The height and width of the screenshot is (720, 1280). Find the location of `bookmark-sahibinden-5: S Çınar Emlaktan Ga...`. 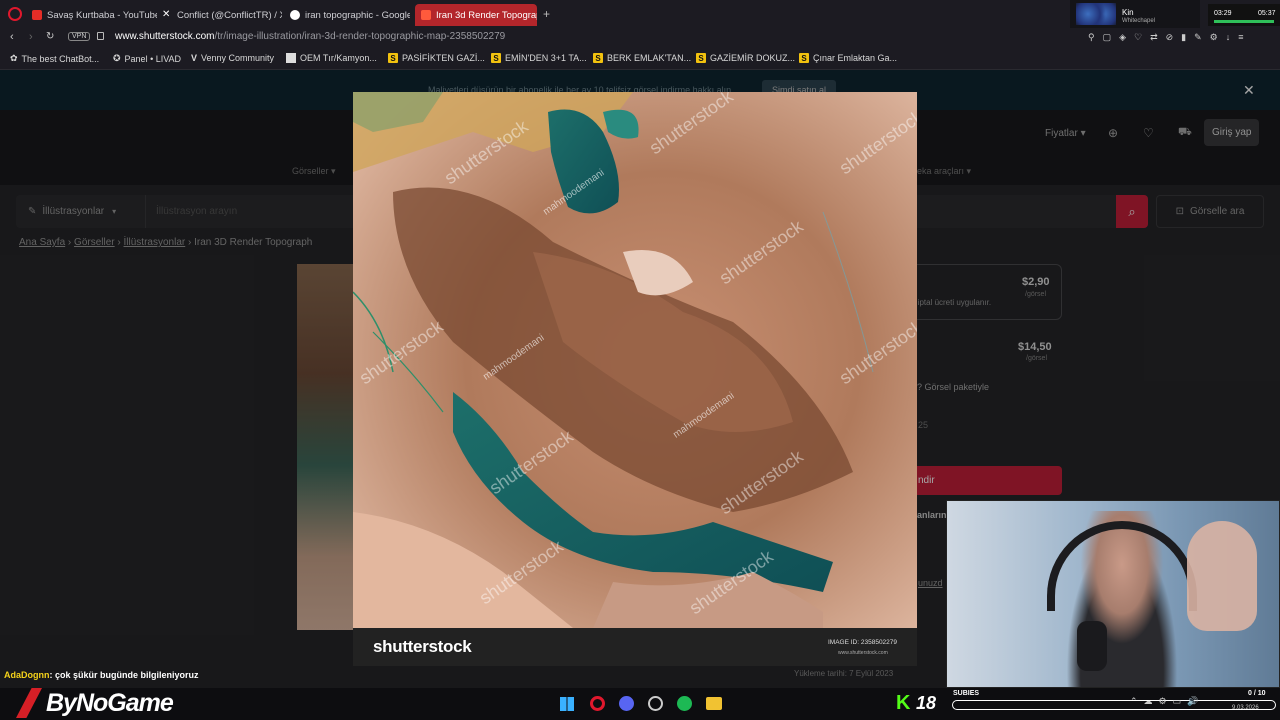

bookmark-sahibinden-5: S Çınar Emlaktan Ga... is located at coordinates (848, 58).